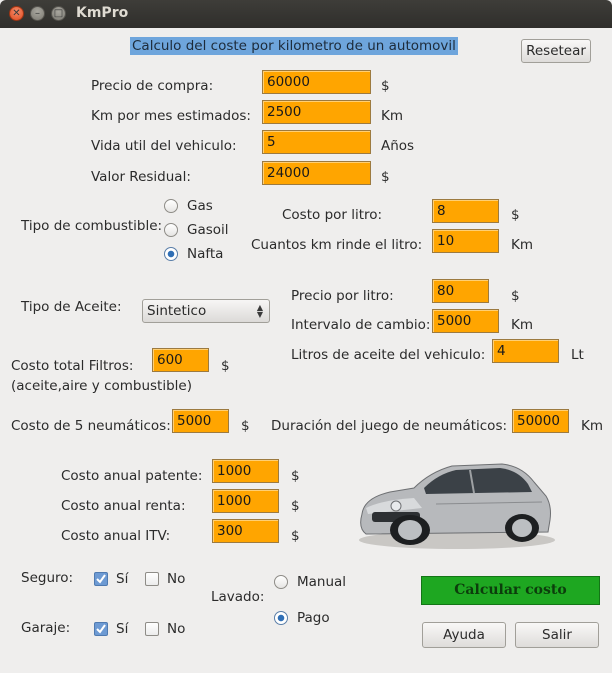 Image resolution: width=612 pixels, height=673 pixels. What do you see at coordinates (388, 355) in the screenshot?
I see `litros-aceite-label: Litros de aceite del vehiculo:` at bounding box center [388, 355].